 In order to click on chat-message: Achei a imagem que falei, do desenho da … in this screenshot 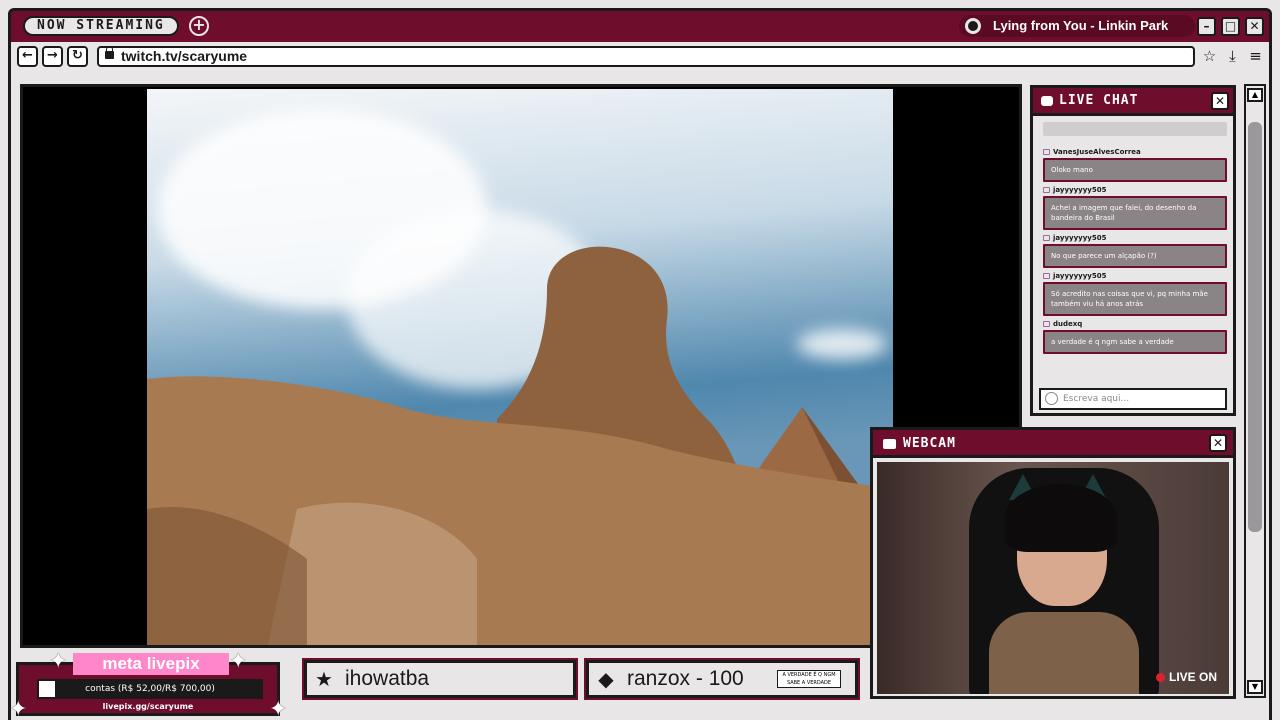, I will do `click(1135, 213)`.